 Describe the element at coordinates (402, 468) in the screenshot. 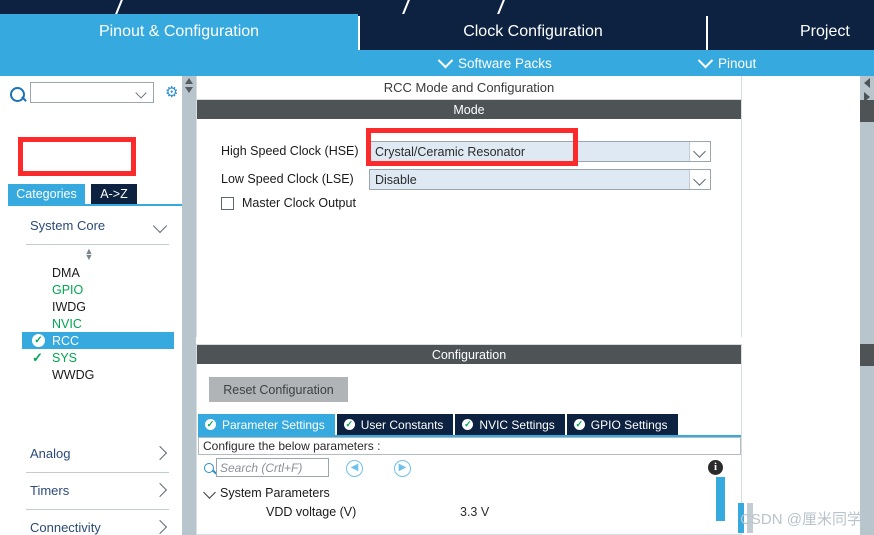

I see `chevron-right-icon: ▶` at that location.